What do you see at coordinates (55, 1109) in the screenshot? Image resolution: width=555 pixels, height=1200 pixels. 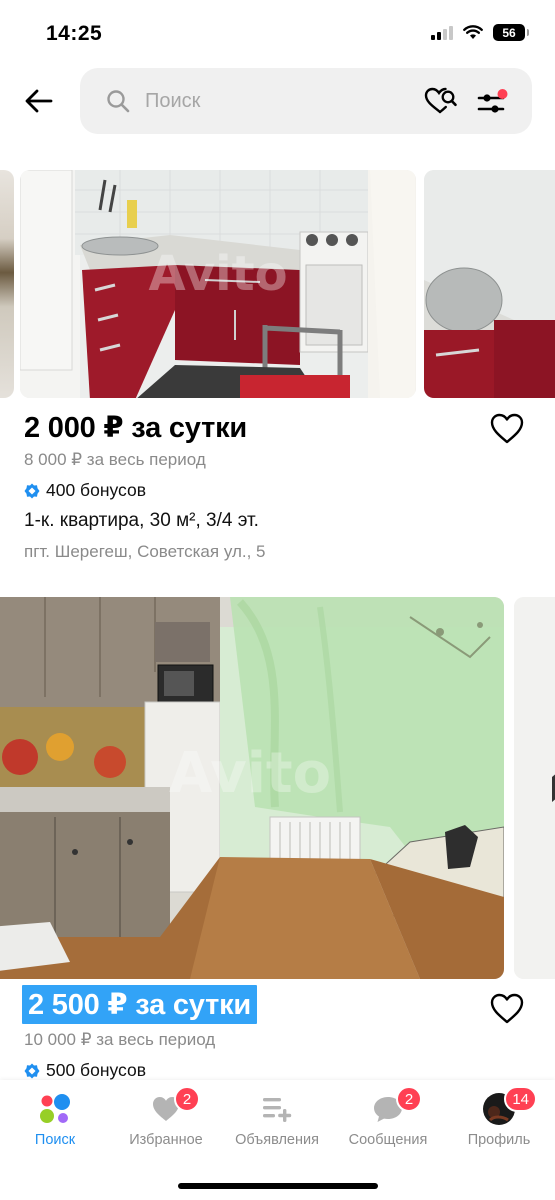 I see `avito-dots-icon` at bounding box center [55, 1109].